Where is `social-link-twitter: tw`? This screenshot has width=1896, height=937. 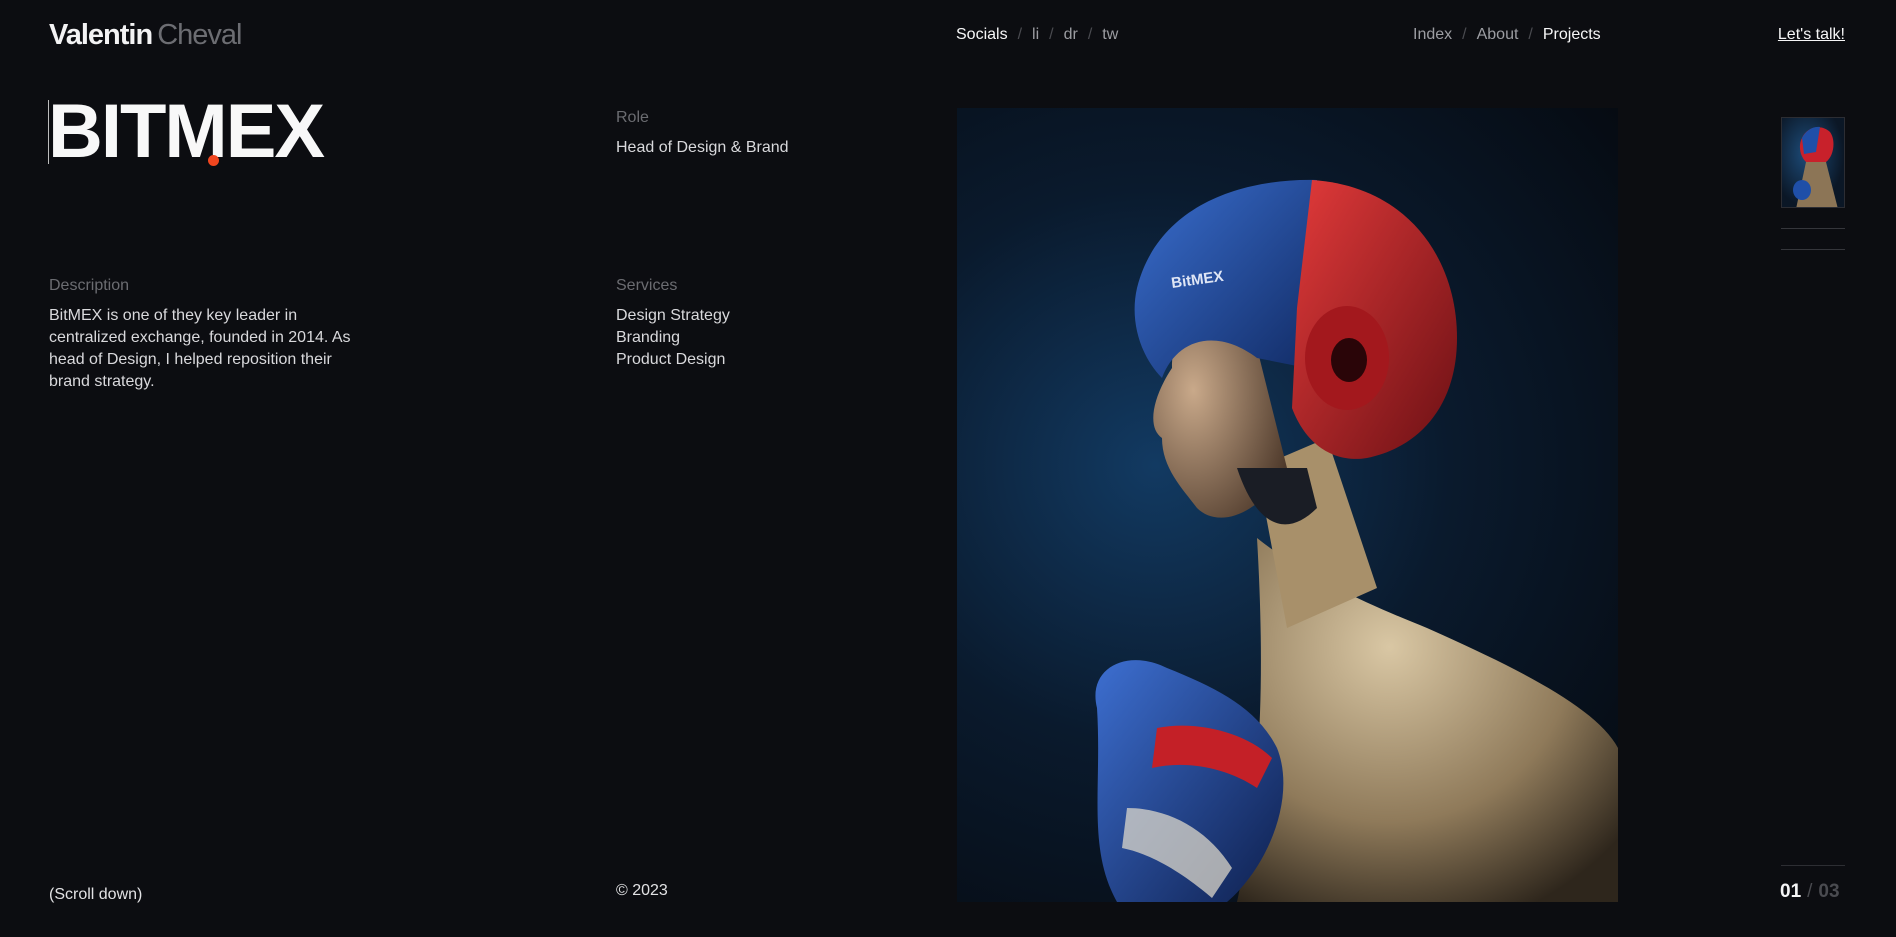 social-link-twitter: tw is located at coordinates (1110, 35).